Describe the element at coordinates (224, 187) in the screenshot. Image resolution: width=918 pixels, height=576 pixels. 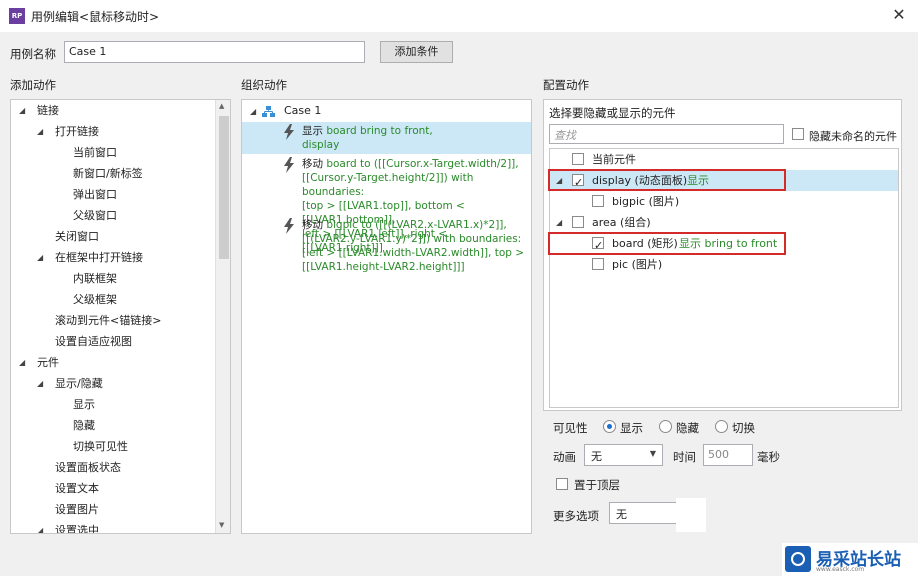
I see `add-actions-scroll-thumb` at that location.